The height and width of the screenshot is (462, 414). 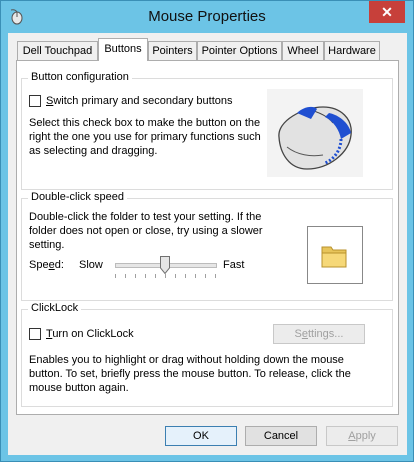 I want to click on clicklock-checkbox, so click(x=35, y=334).